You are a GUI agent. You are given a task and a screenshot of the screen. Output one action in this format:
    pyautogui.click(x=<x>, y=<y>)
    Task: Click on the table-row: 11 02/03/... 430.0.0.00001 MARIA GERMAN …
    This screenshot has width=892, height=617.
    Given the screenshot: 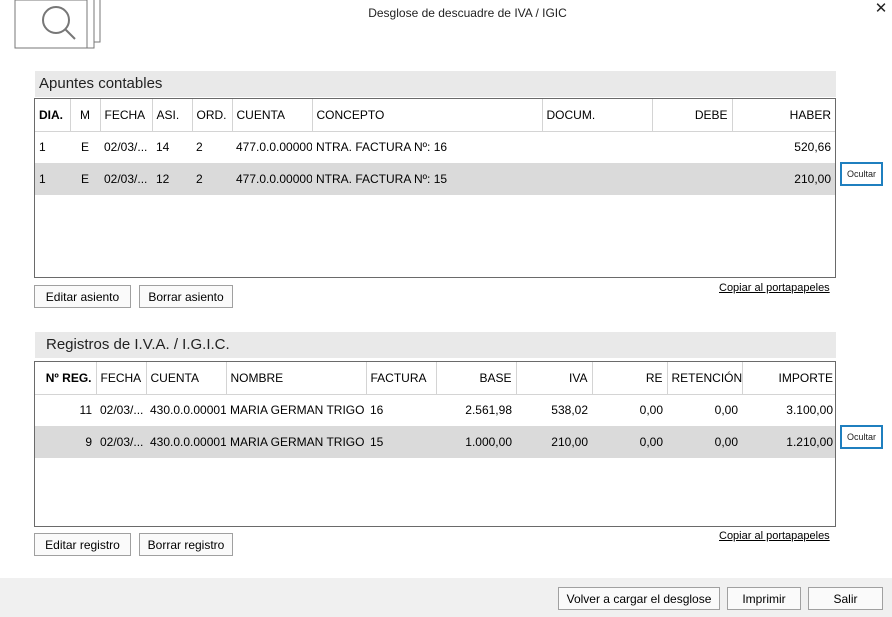 What is the action you would take?
    pyautogui.click(x=435, y=410)
    